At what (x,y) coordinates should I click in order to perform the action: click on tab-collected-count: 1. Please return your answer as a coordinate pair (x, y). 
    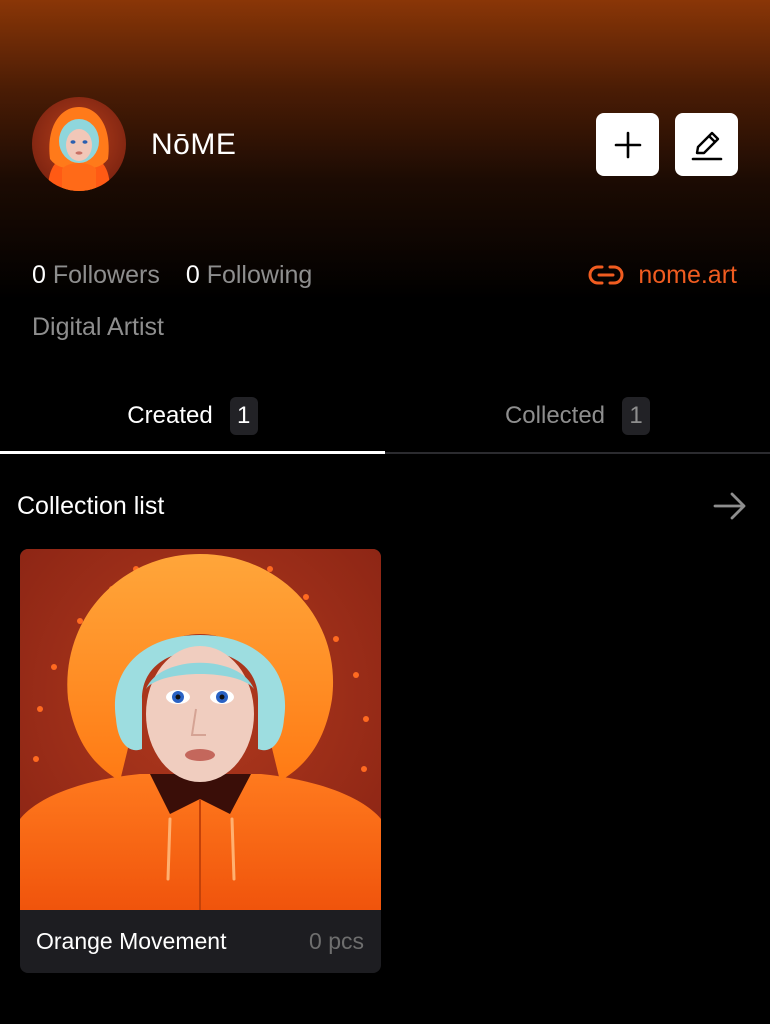
    Looking at the image, I should click on (636, 416).